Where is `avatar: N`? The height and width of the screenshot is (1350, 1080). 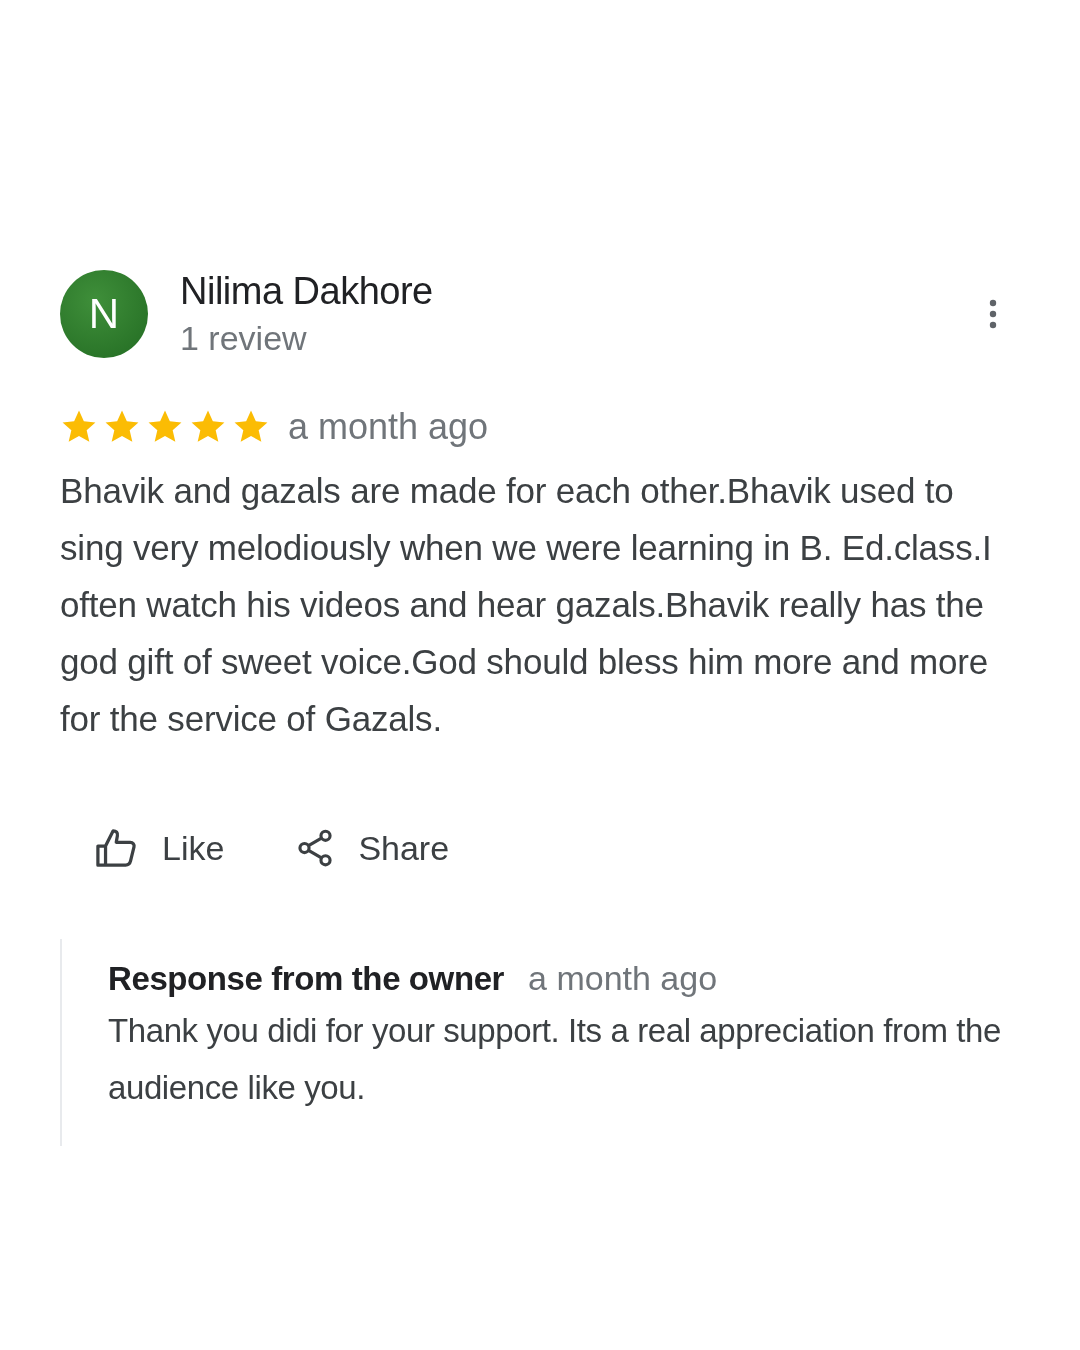 avatar: N is located at coordinates (104, 314).